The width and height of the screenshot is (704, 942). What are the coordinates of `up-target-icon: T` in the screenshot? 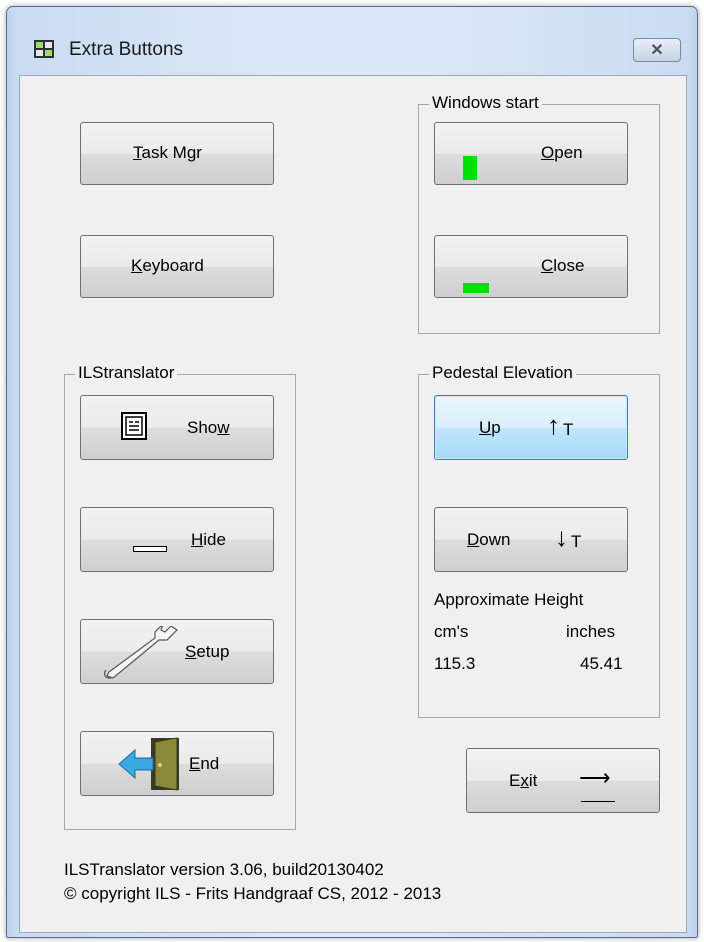 It's located at (568, 429).